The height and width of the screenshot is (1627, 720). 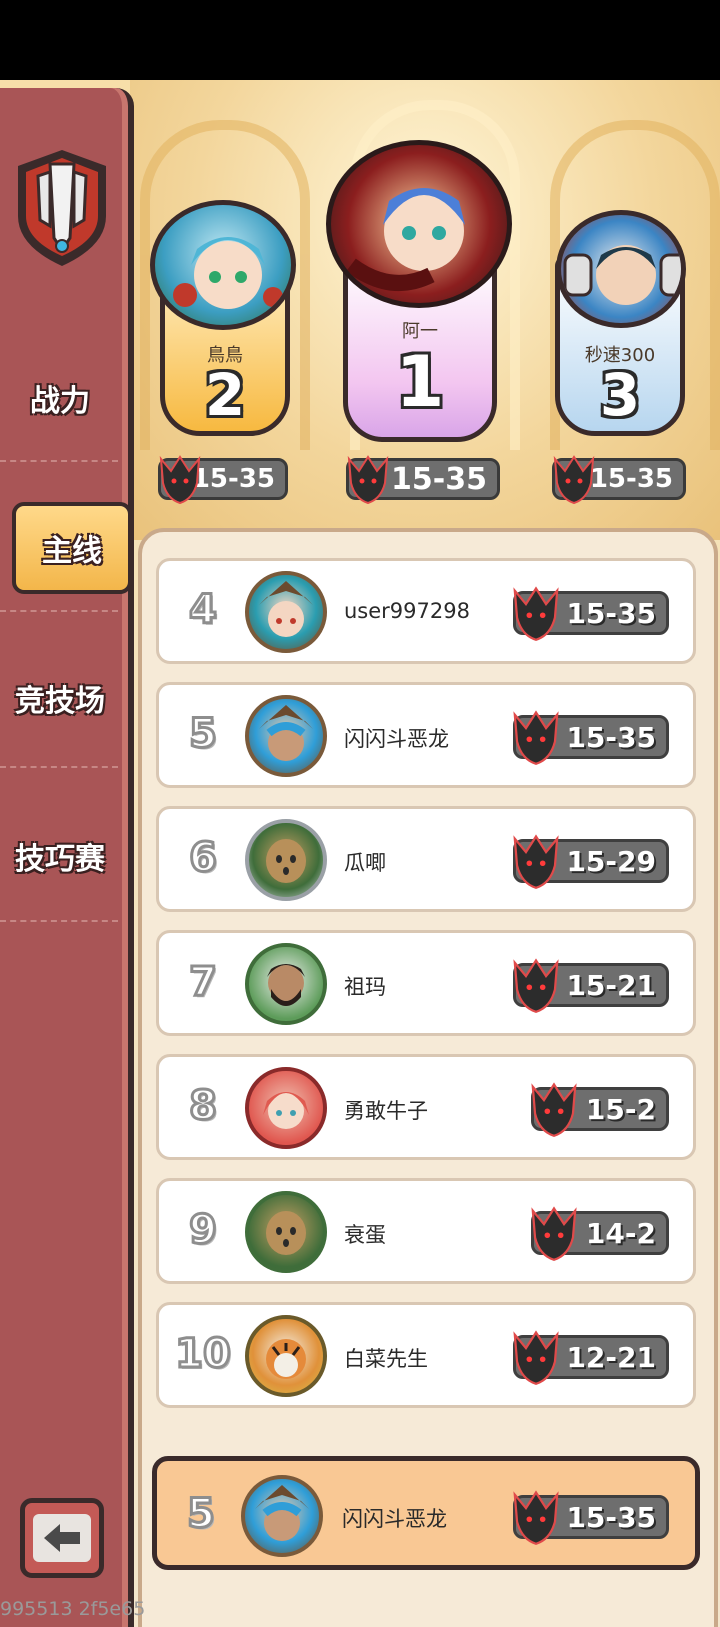 I want to click on row-rank: 8, so click(x=203, y=1106).